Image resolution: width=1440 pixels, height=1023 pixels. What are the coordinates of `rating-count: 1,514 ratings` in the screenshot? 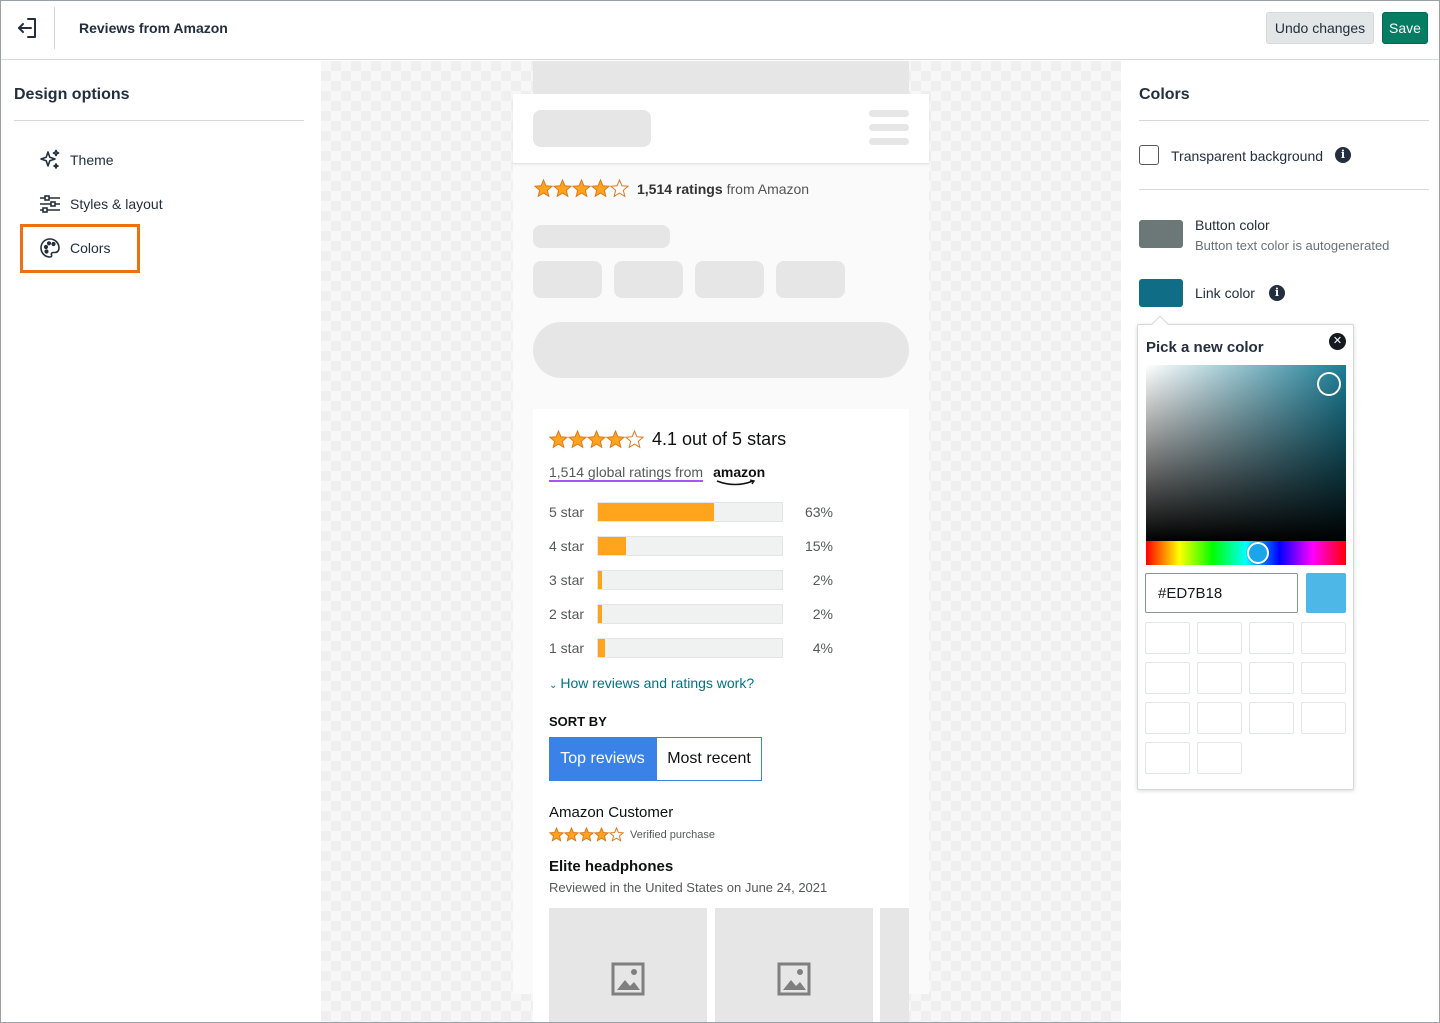 It's located at (680, 188).